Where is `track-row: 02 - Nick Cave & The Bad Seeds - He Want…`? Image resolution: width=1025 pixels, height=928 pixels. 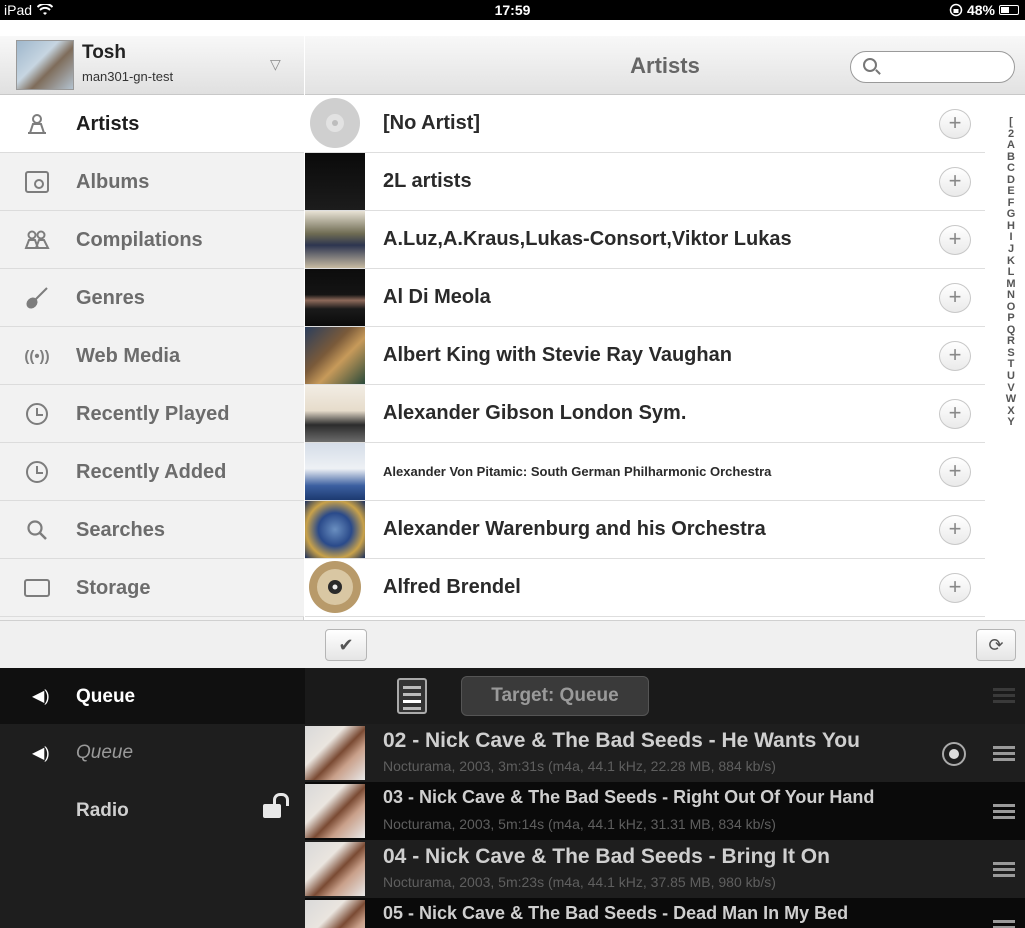 track-row: 02 - Nick Cave & The Bad Seeds - He Want… is located at coordinates (665, 753).